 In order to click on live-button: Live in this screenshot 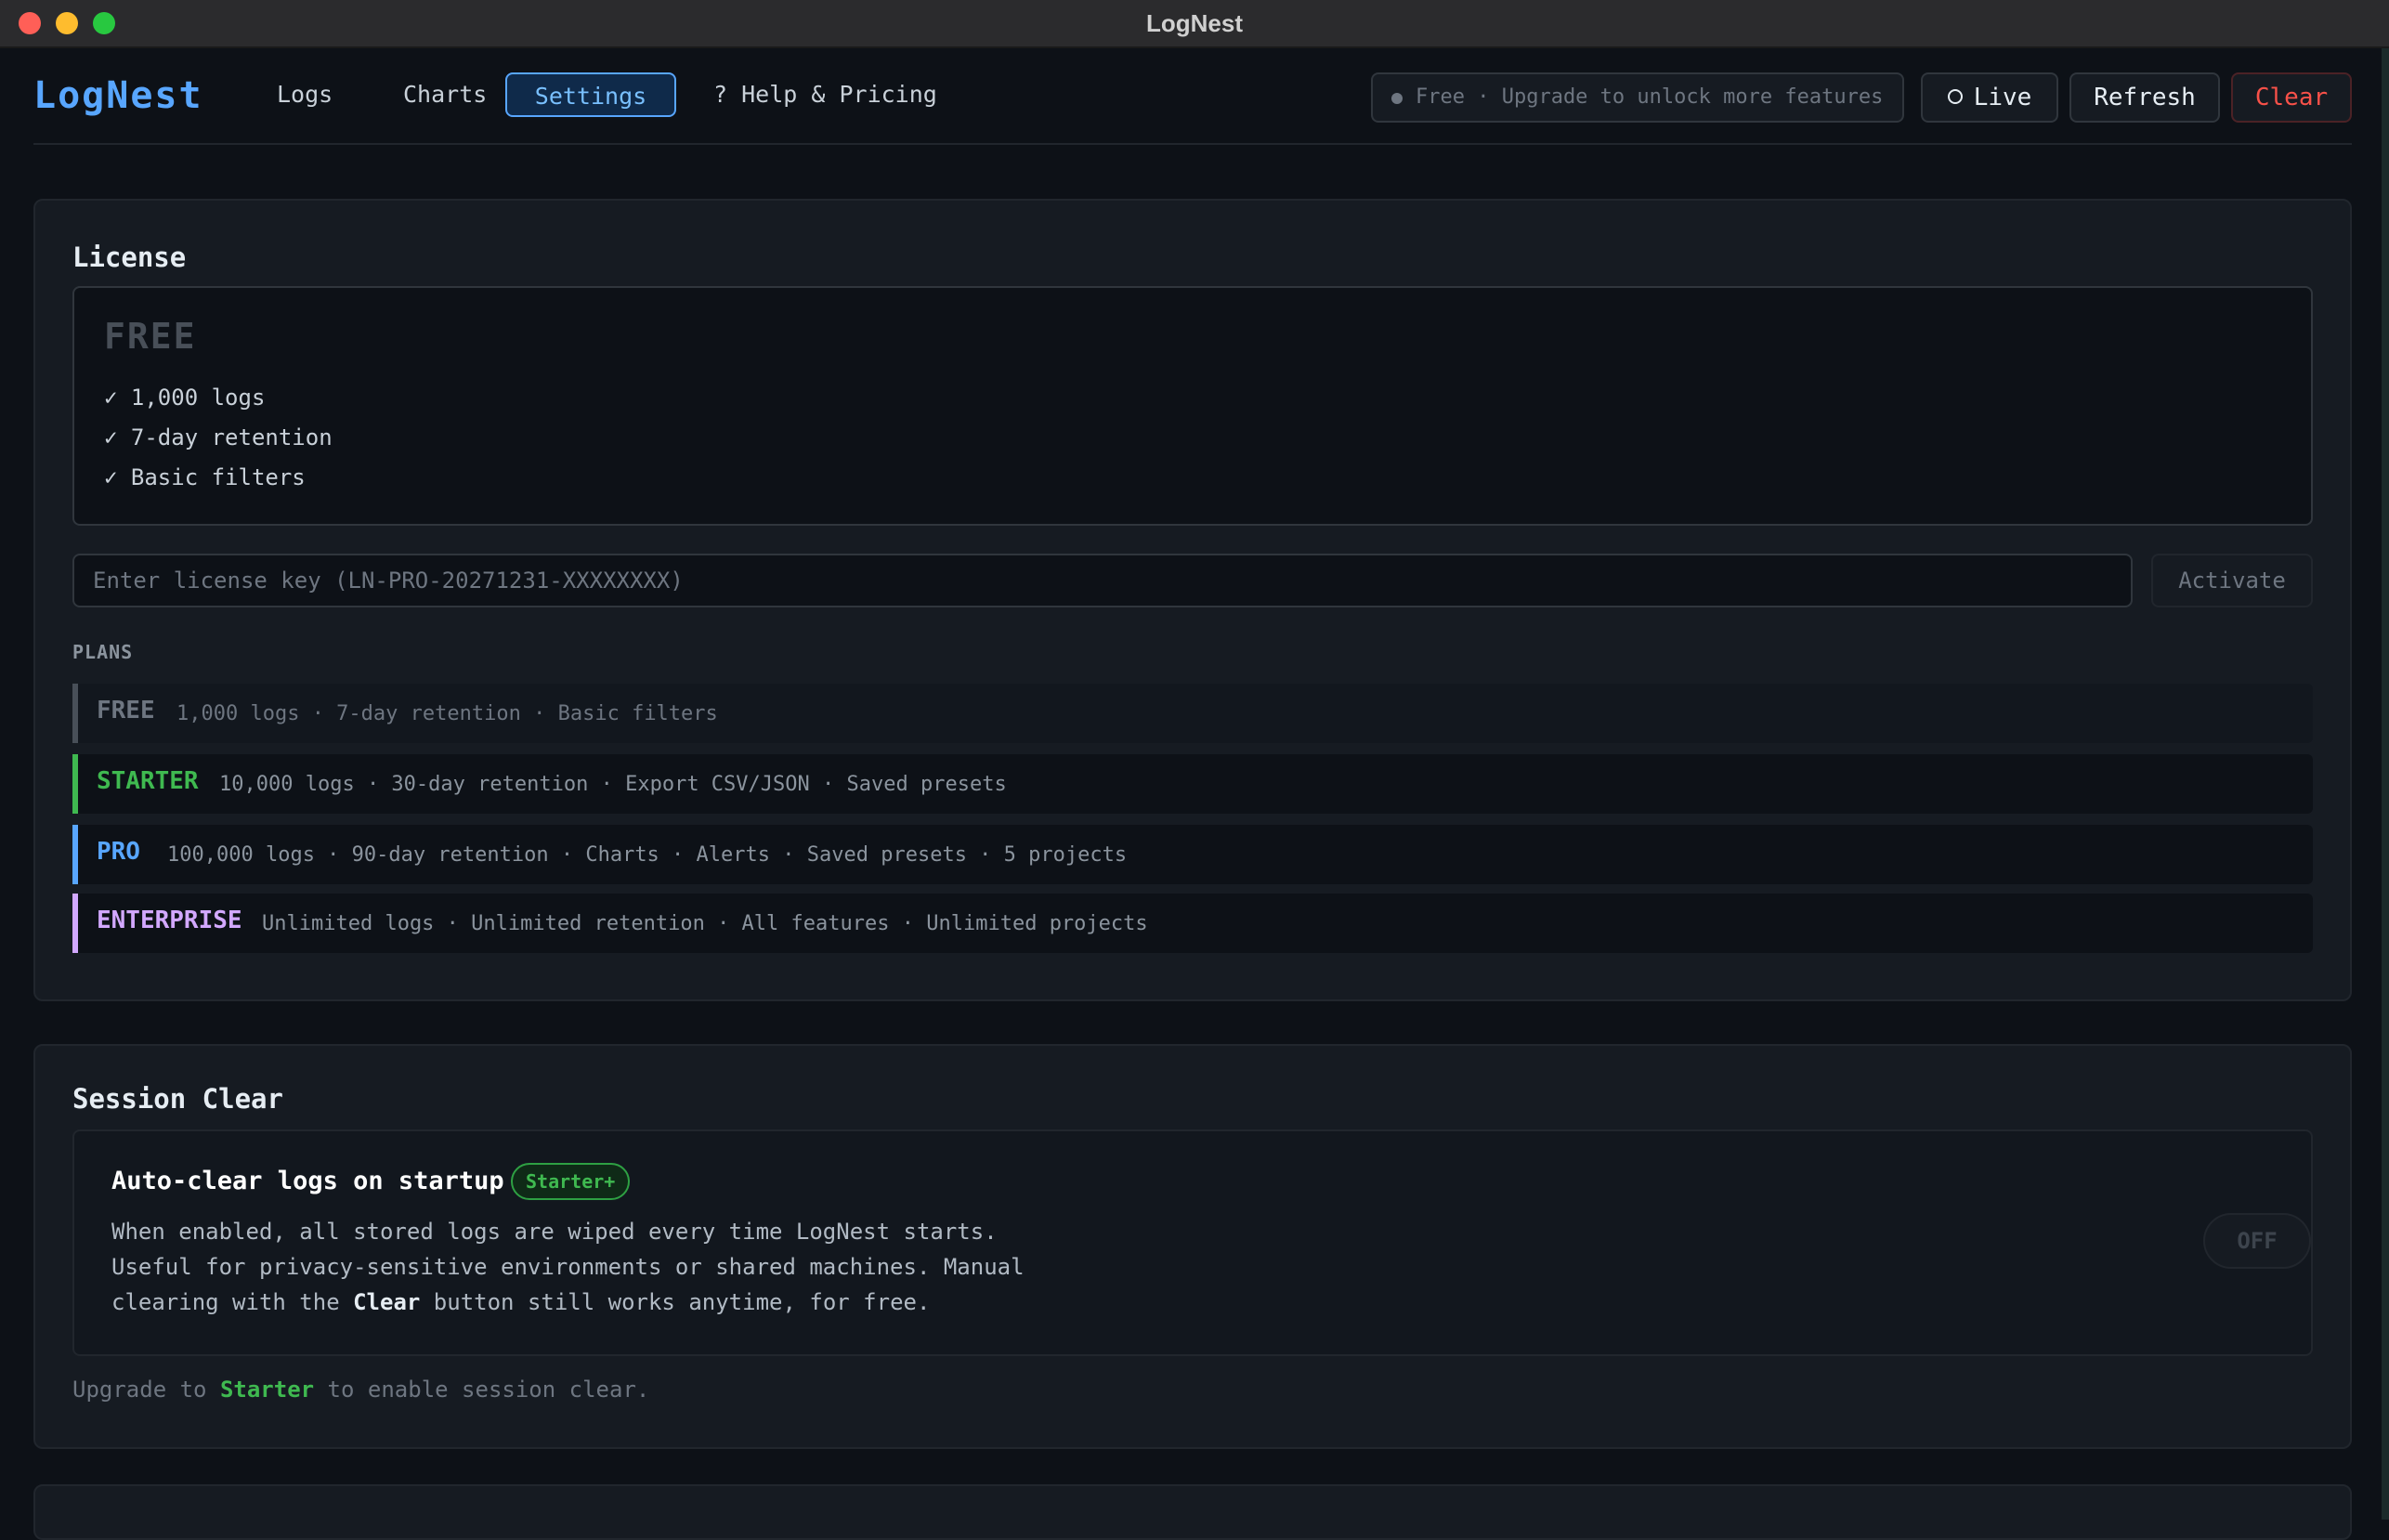, I will do `click(1989, 97)`.